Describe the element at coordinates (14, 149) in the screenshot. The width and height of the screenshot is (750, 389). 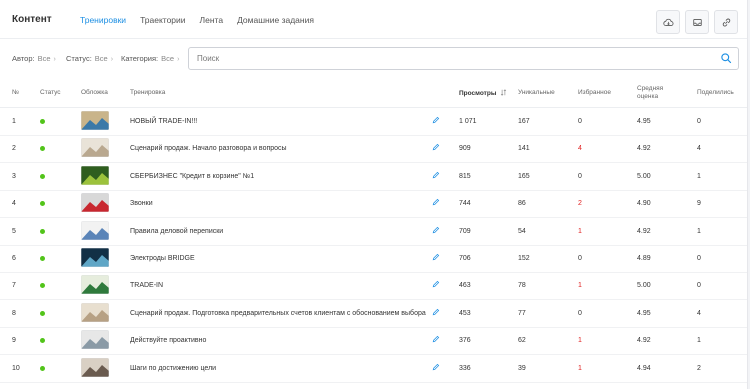
I see `row-number: 2` at that location.